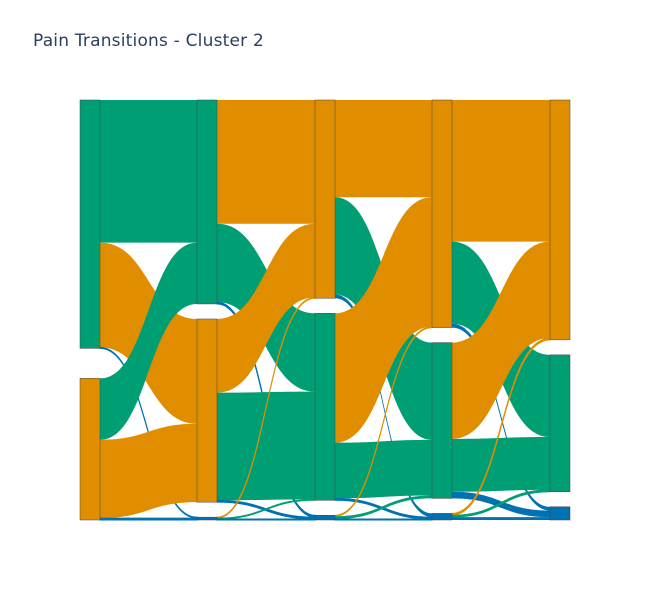 Image resolution: width=650 pixels, height=600 pixels. What do you see at coordinates (148, 471) in the screenshot?
I see `link-s0-orange-to-s1-orange` at bounding box center [148, 471].